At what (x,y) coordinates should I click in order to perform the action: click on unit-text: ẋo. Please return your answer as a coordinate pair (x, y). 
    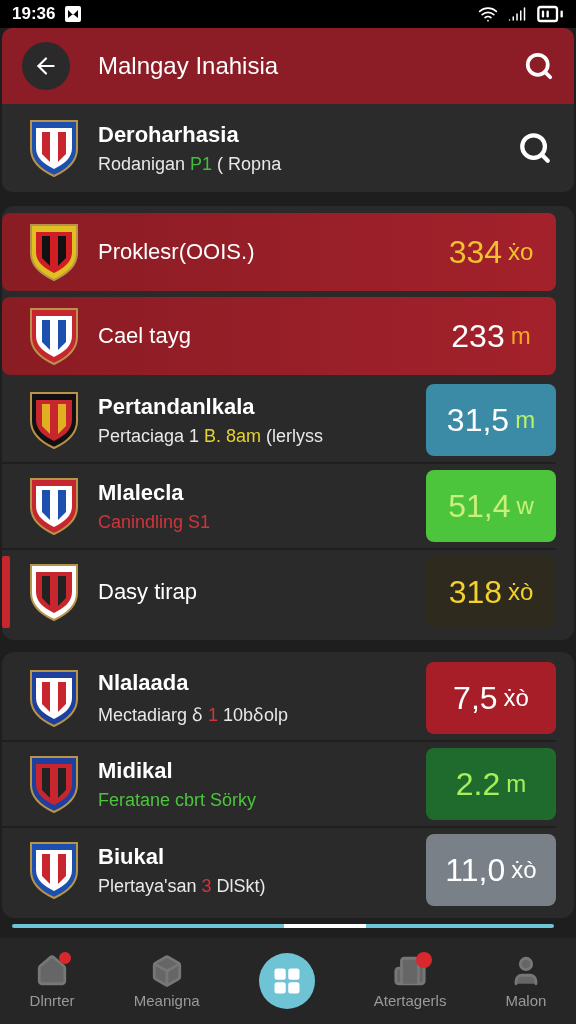
    Looking at the image, I should click on (521, 252).